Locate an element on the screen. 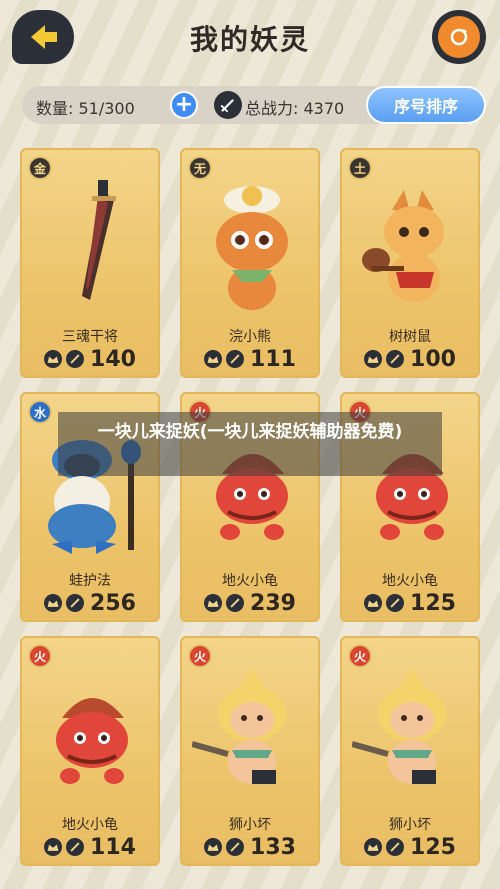 This screenshot has width=500, height=889. power-value: 111 is located at coordinates (273, 359).